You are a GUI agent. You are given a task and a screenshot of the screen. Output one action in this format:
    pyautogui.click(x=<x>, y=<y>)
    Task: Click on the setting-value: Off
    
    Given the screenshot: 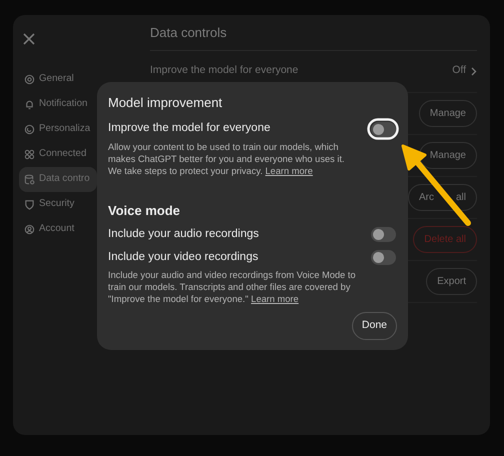 What is the action you would take?
    pyautogui.click(x=464, y=71)
    